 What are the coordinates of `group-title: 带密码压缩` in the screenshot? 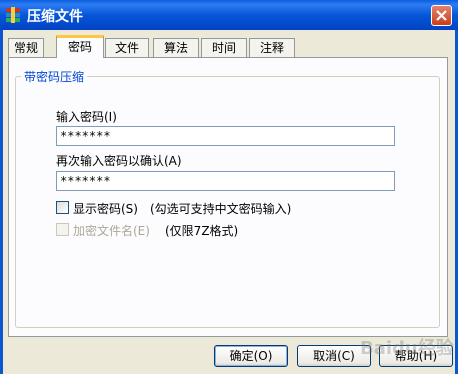 It's located at (54, 76).